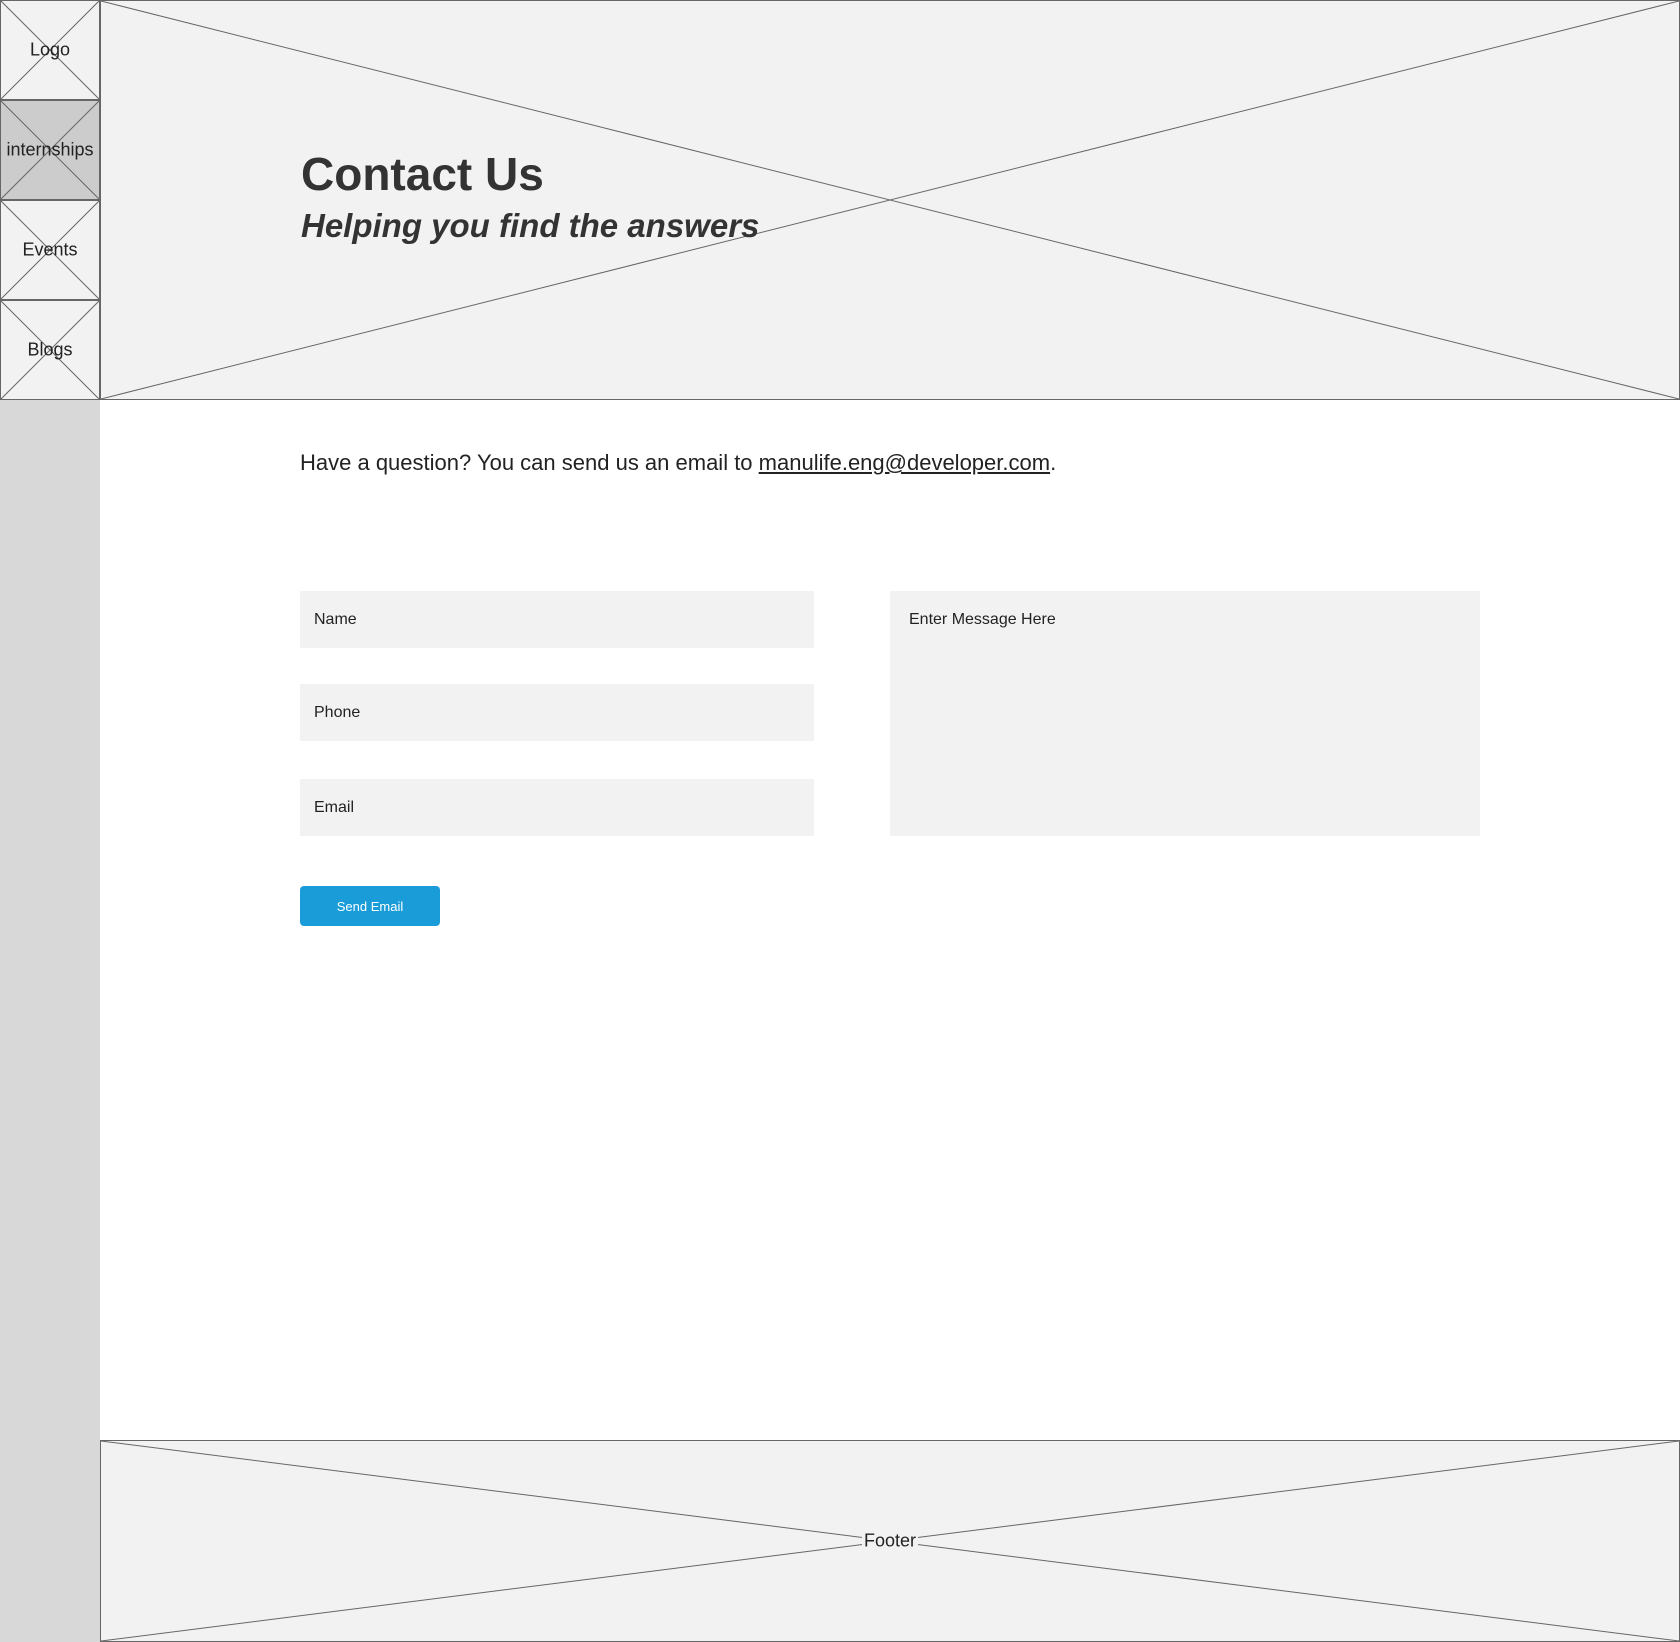 This screenshot has height=1642, width=1680. Describe the element at coordinates (904, 462) in the screenshot. I see `email-link: manulife.eng@developer.com` at that location.